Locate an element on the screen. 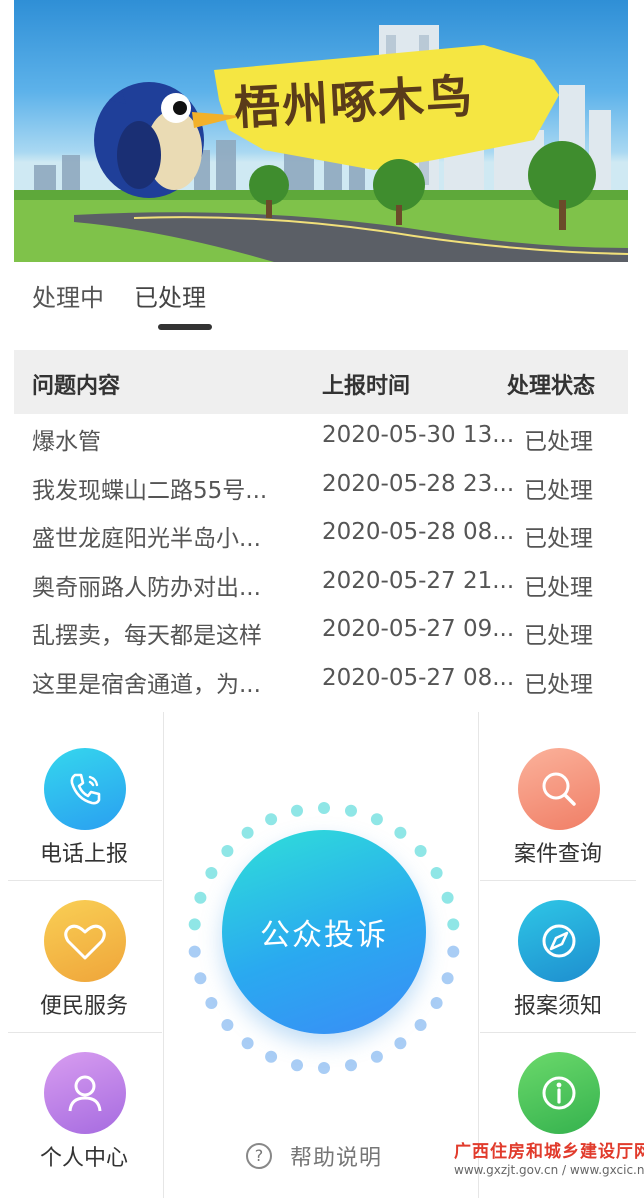 The width and height of the screenshot is (644, 1198). help-button: ? 帮助说明 is located at coordinates (314, 1156).